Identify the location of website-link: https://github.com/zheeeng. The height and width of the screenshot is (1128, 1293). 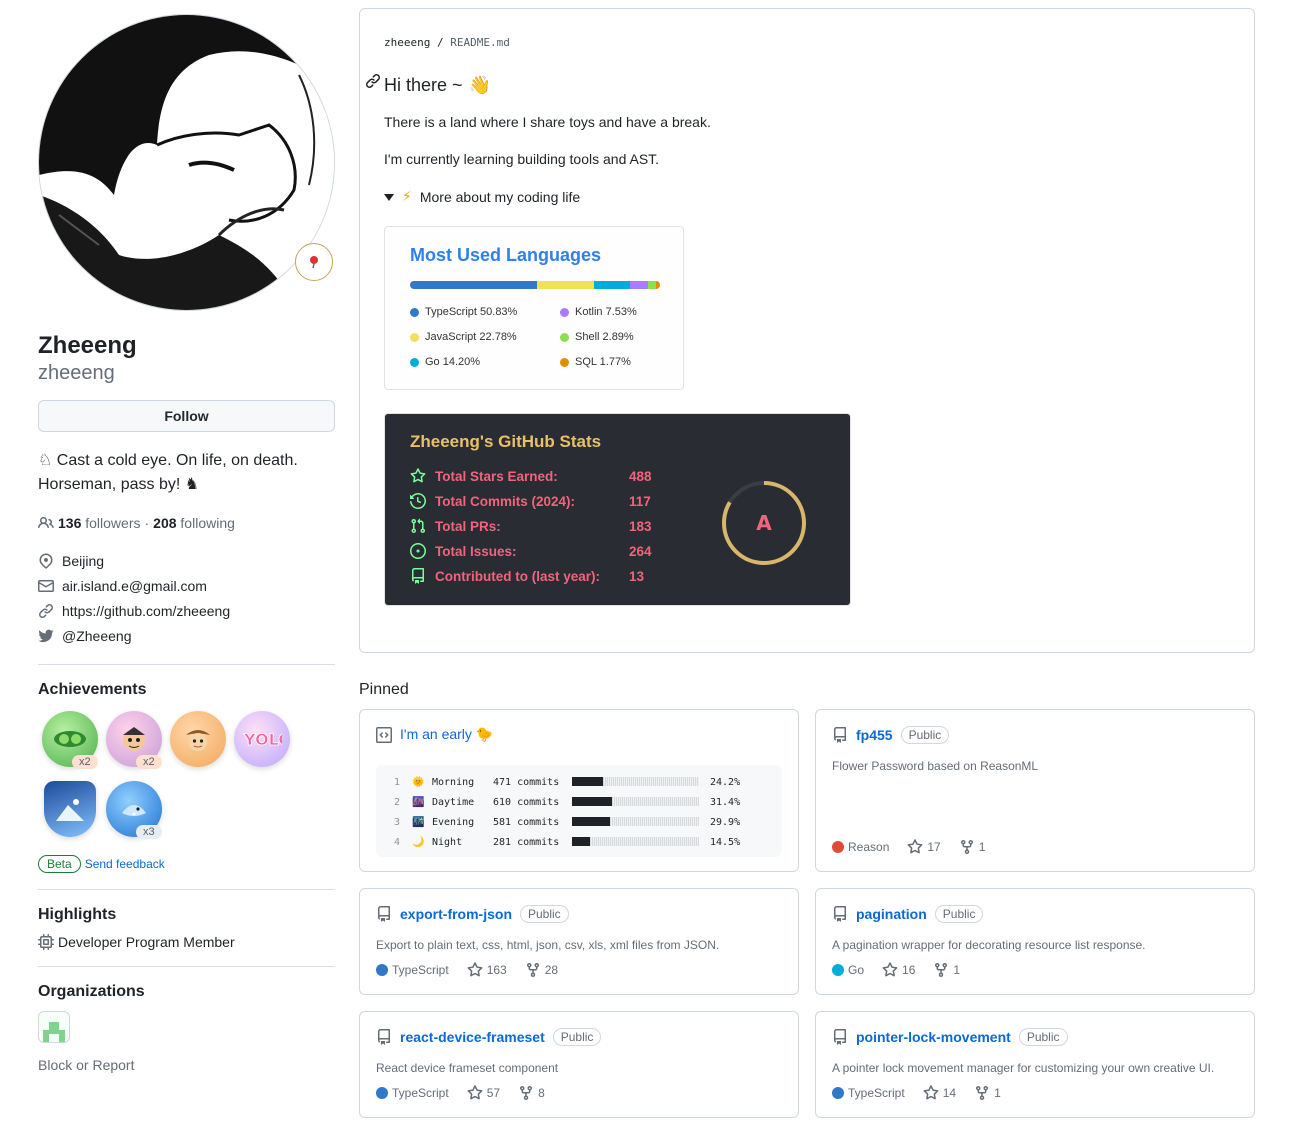
(146, 611).